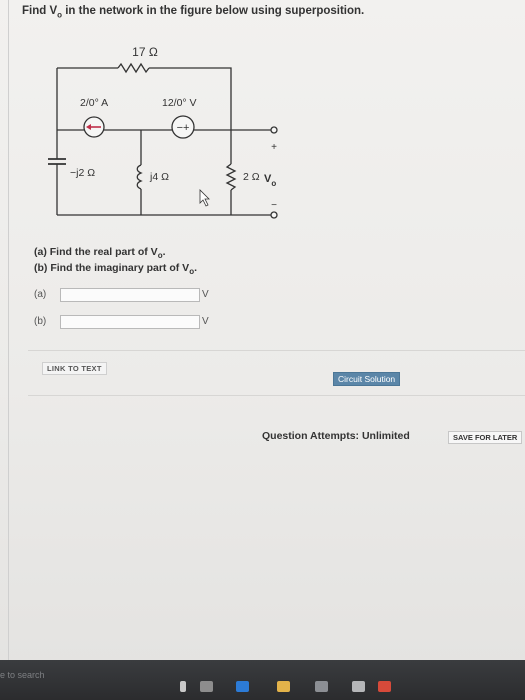 The width and height of the screenshot is (525, 700). Describe the element at coordinates (274, 147) in the screenshot. I see `label-plus: +` at that location.